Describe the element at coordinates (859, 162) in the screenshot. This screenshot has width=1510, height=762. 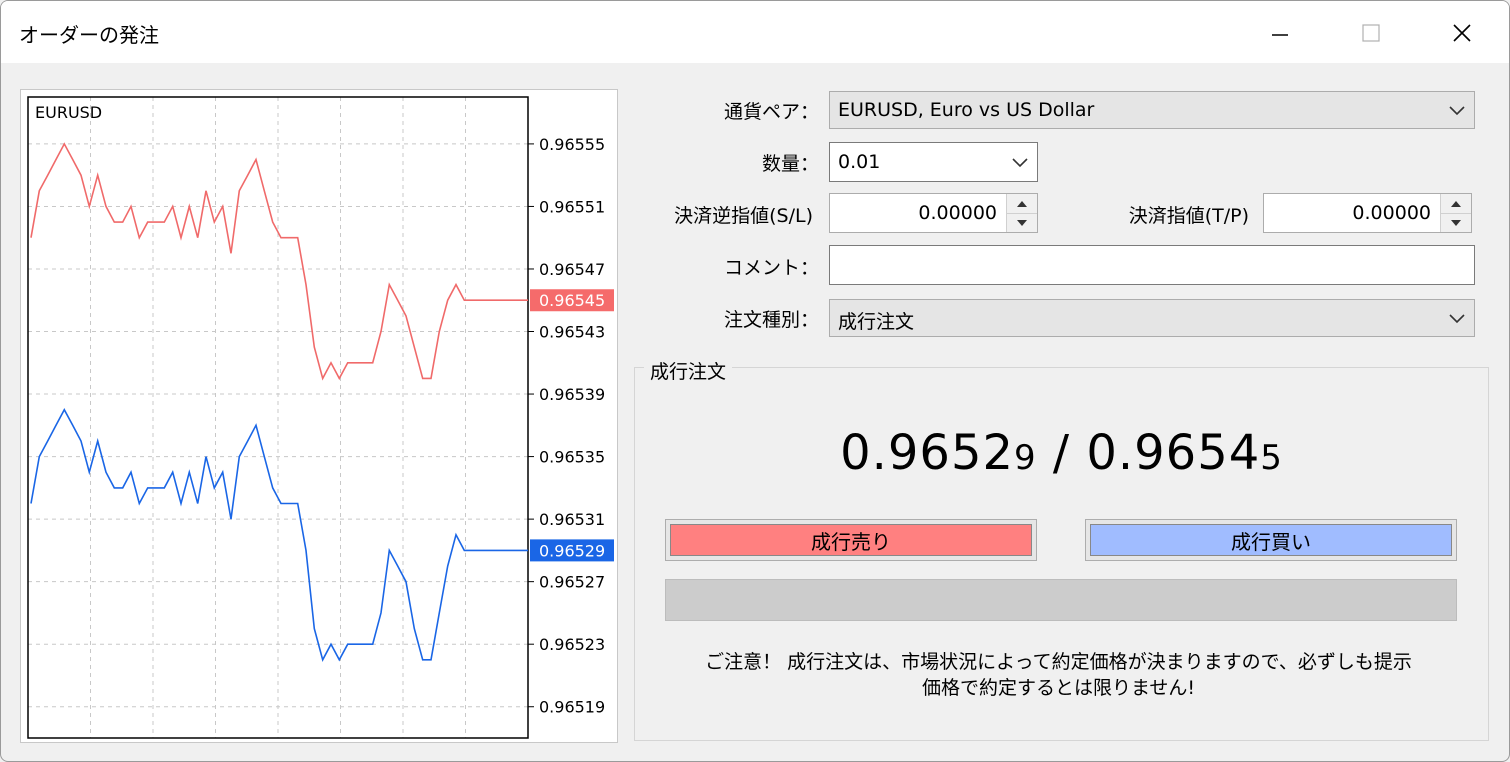
I see `volume-select-value: 0.01` at that location.